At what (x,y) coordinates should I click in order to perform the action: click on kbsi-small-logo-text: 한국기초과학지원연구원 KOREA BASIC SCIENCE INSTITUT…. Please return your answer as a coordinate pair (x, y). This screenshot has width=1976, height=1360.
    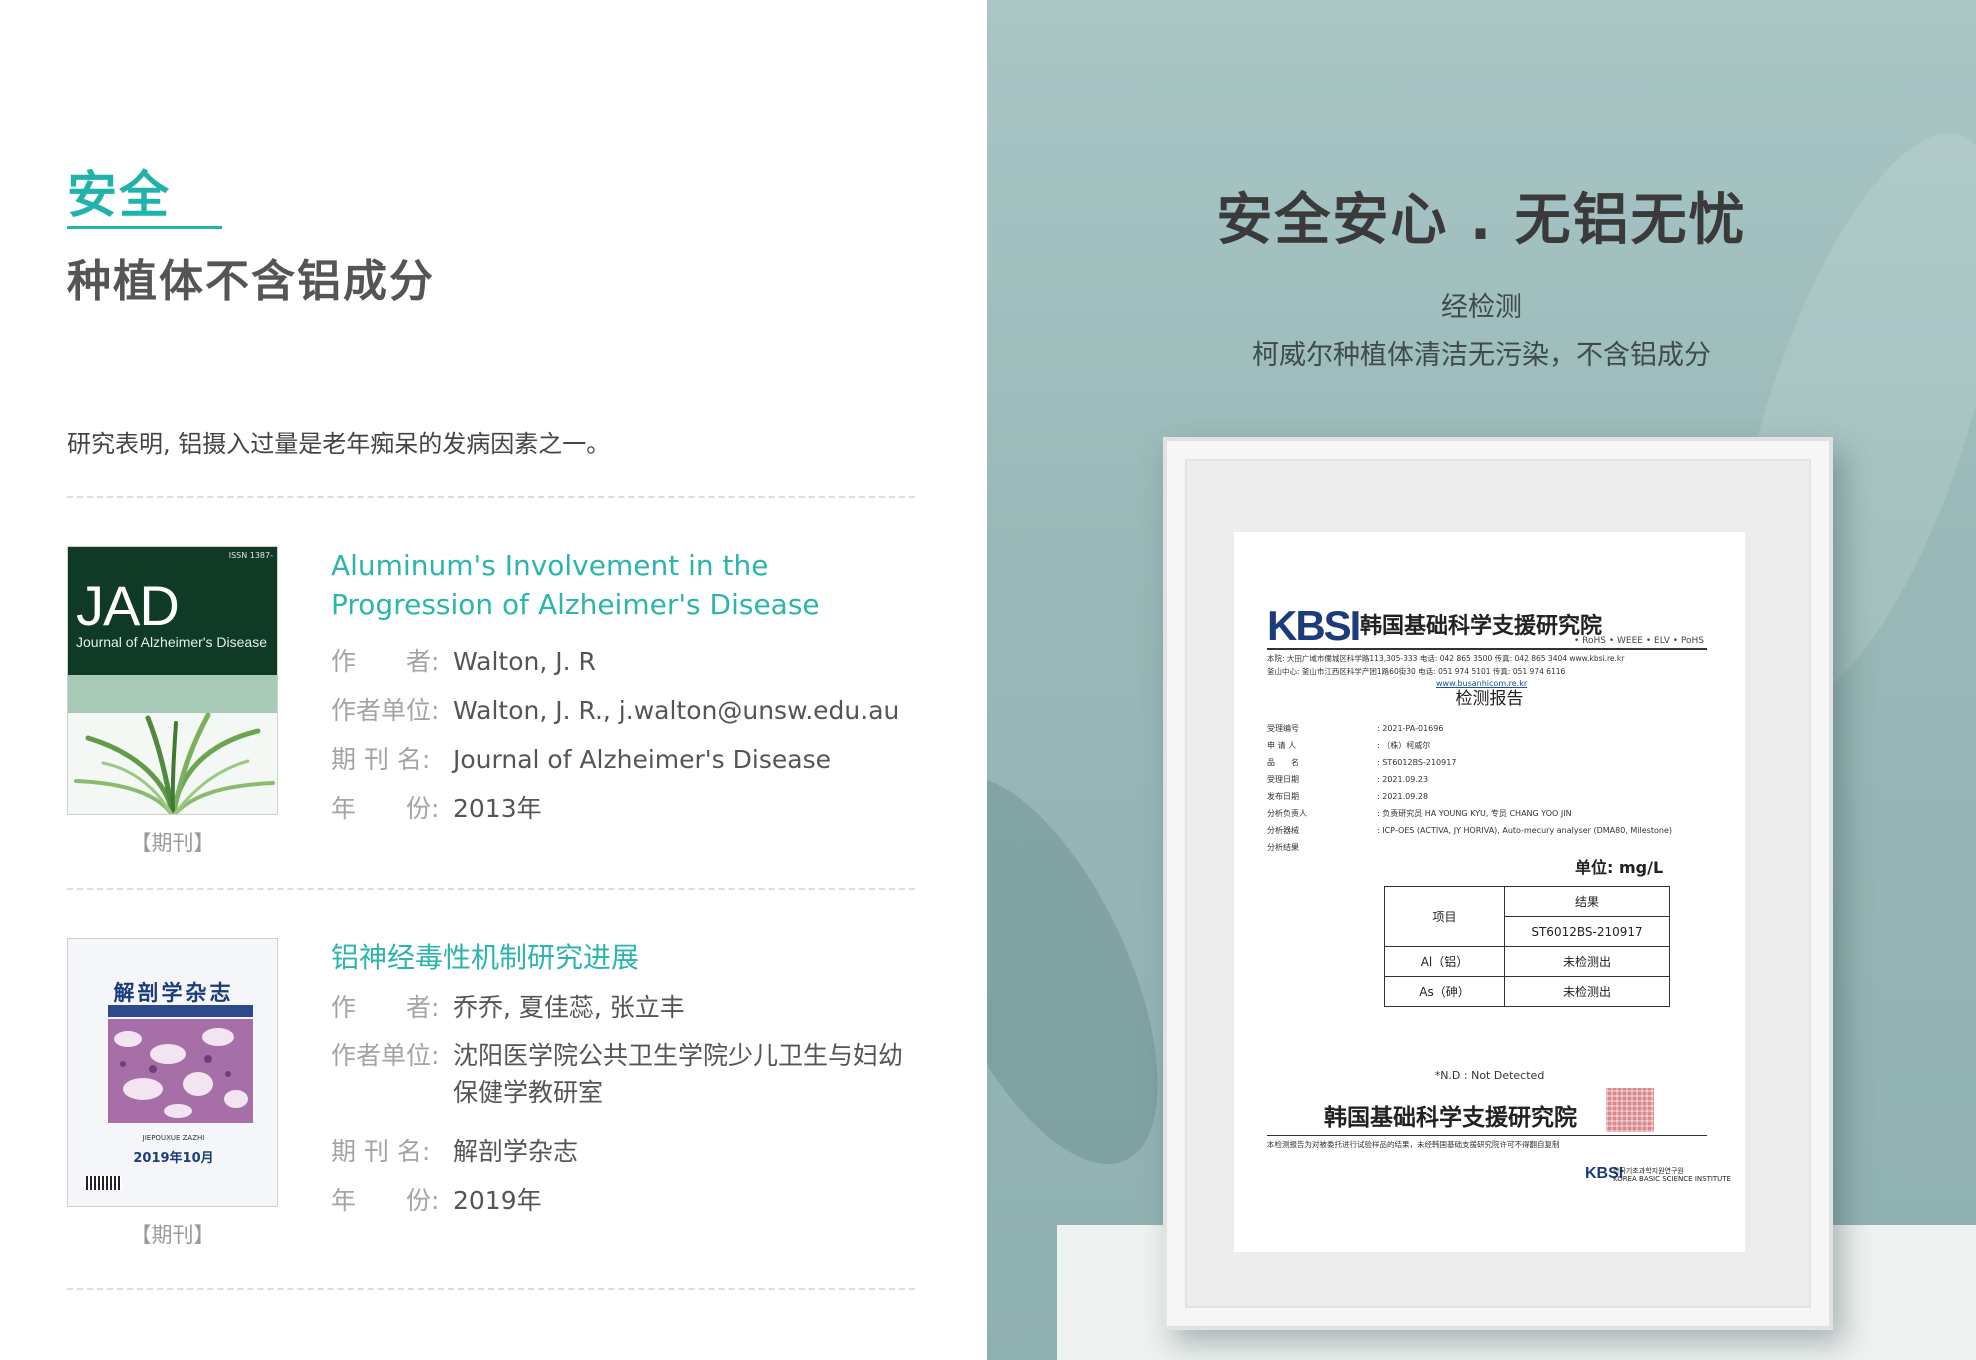
    Looking at the image, I should click on (1672, 1175).